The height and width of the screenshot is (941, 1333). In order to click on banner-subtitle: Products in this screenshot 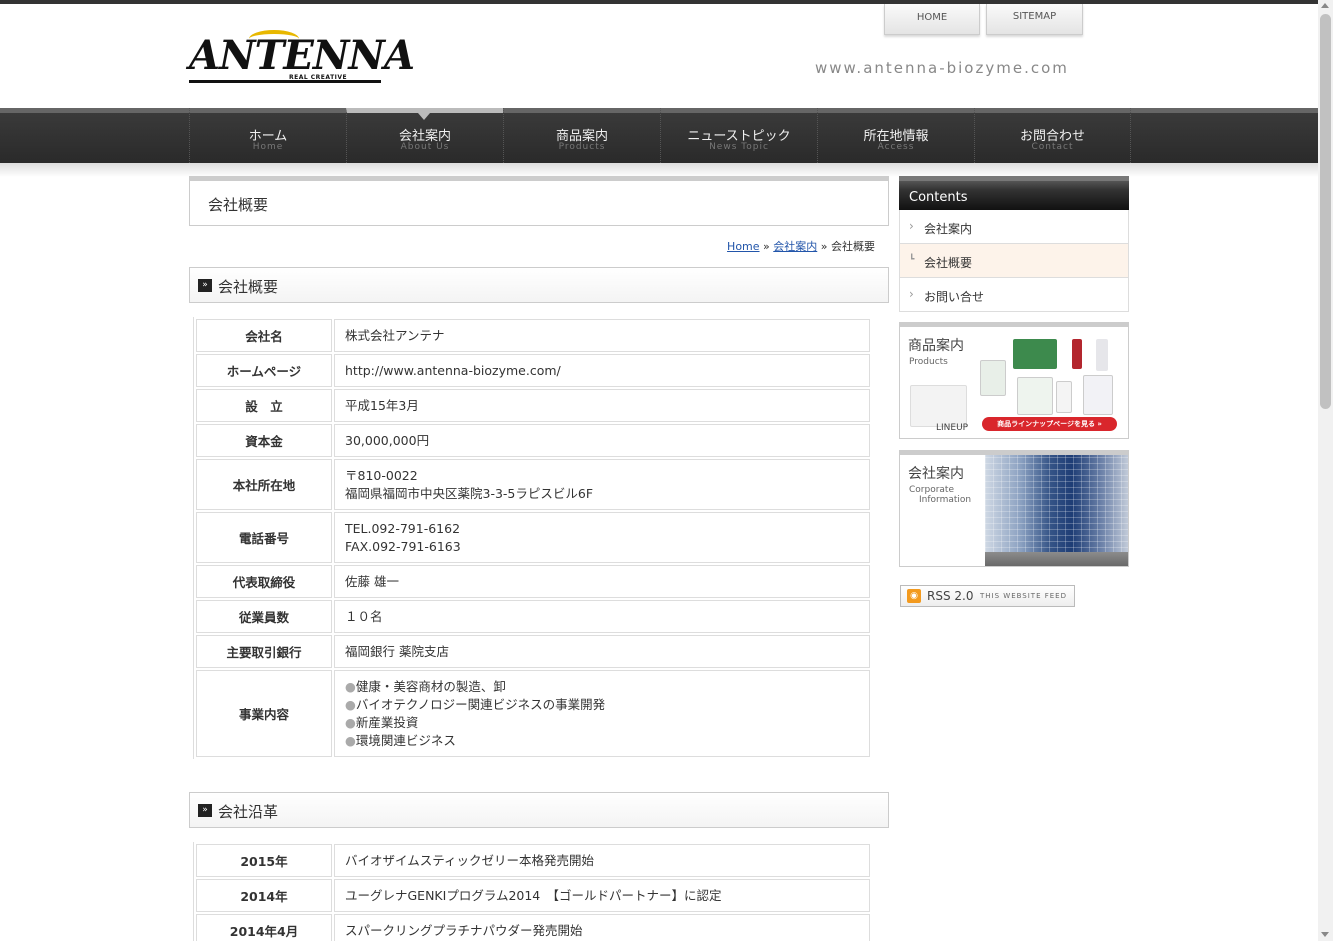, I will do `click(928, 362)`.